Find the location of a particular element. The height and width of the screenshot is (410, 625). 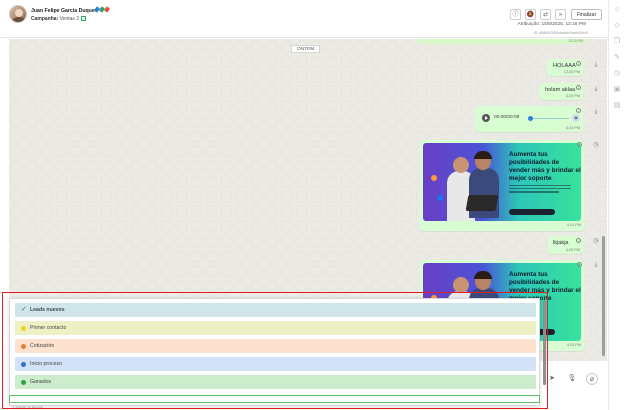

play-icon is located at coordinates (486, 118).